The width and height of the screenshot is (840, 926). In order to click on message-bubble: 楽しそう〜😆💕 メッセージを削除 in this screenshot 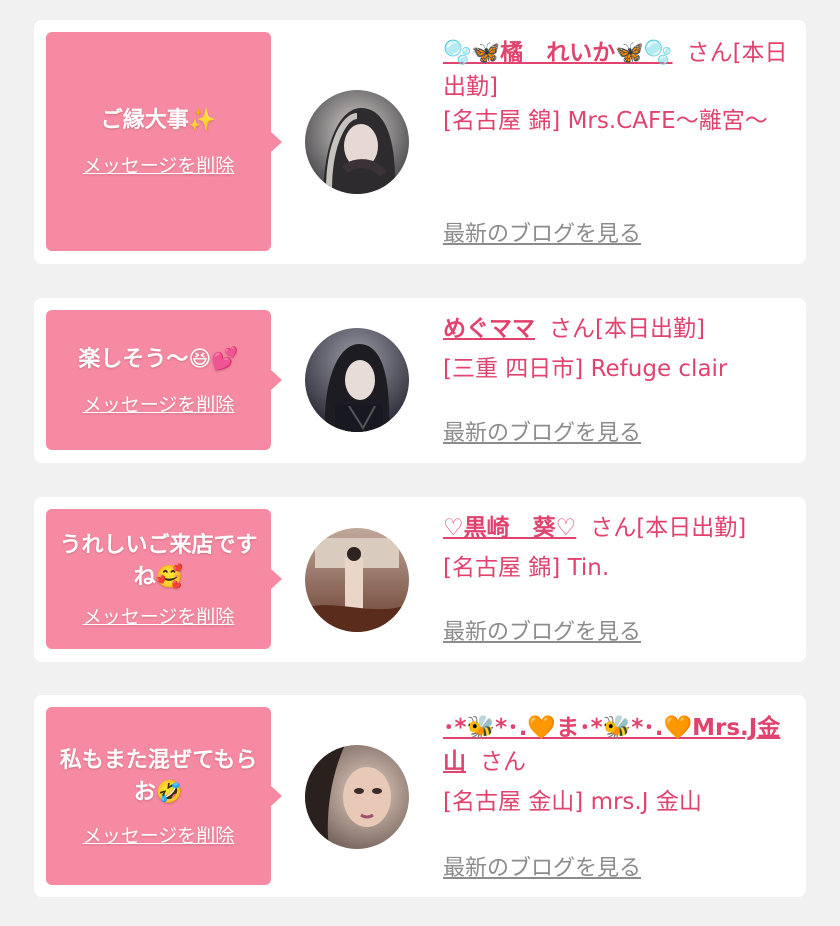, I will do `click(164, 380)`.